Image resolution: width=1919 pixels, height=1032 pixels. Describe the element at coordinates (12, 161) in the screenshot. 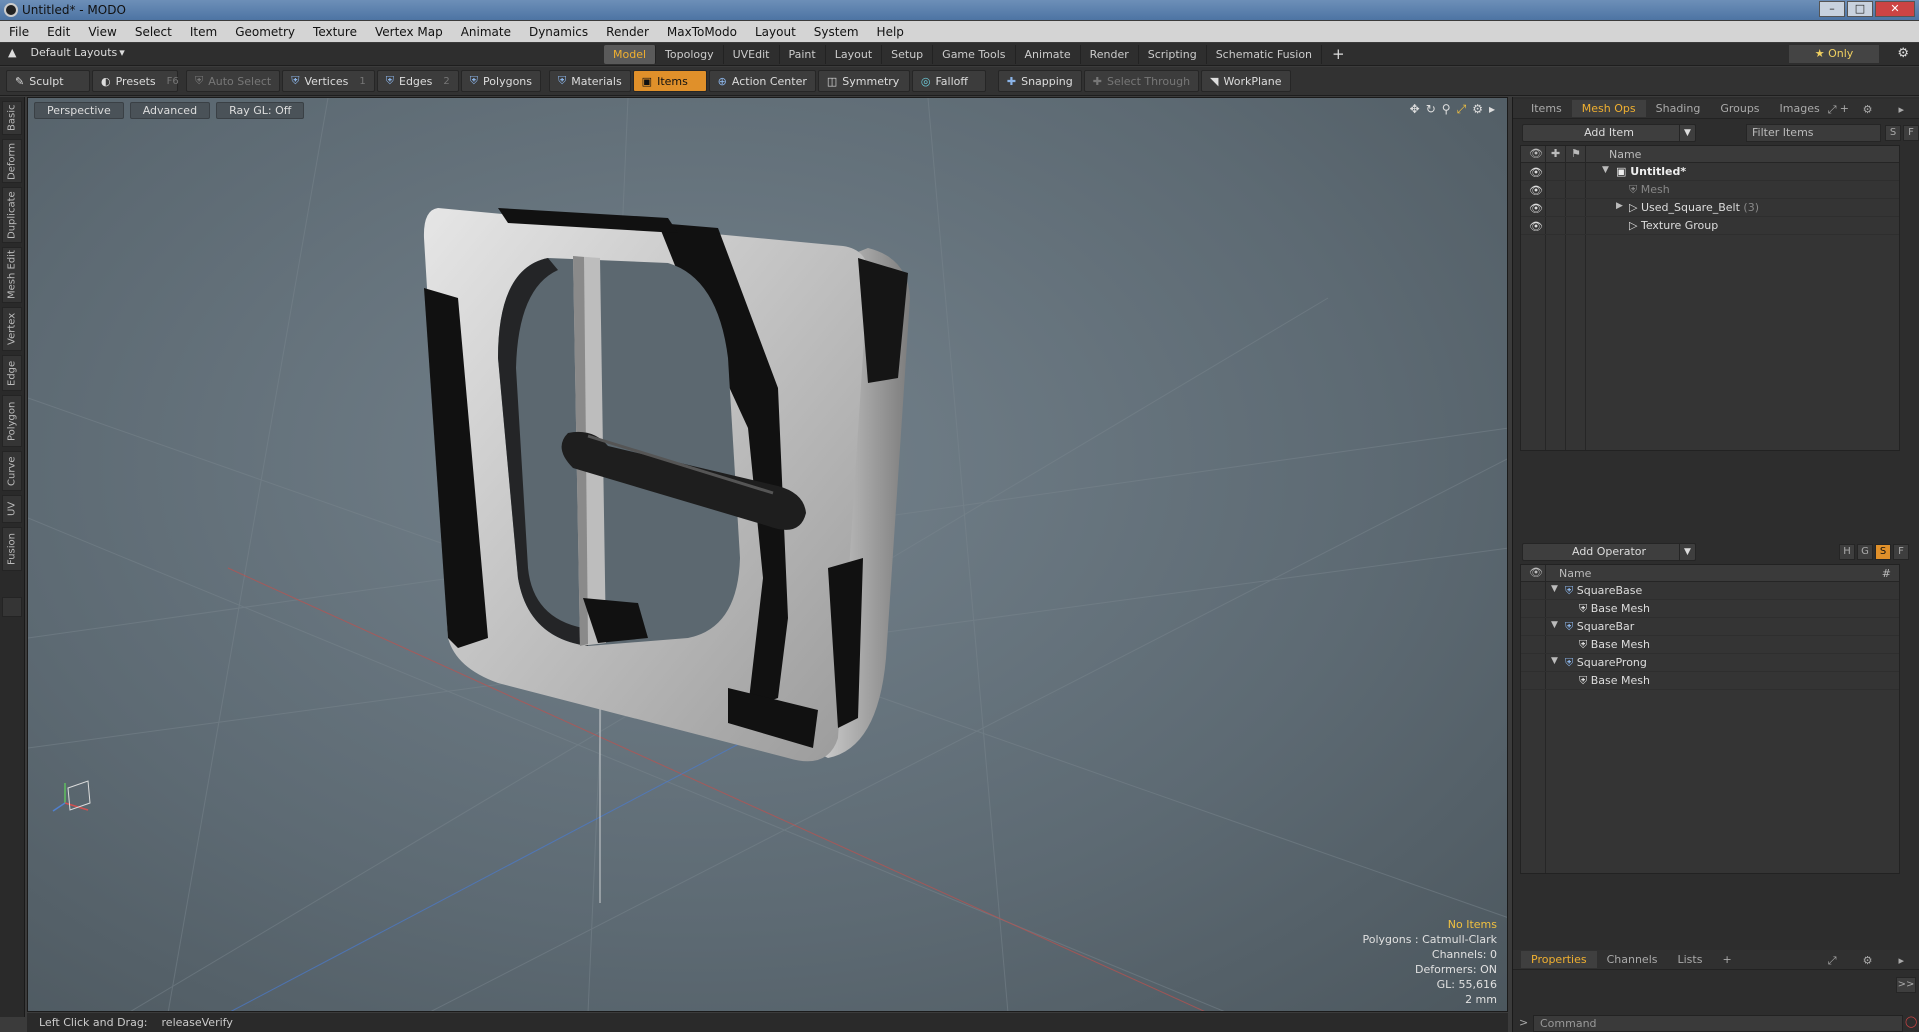

I see `vtab-deform: Deform` at that location.